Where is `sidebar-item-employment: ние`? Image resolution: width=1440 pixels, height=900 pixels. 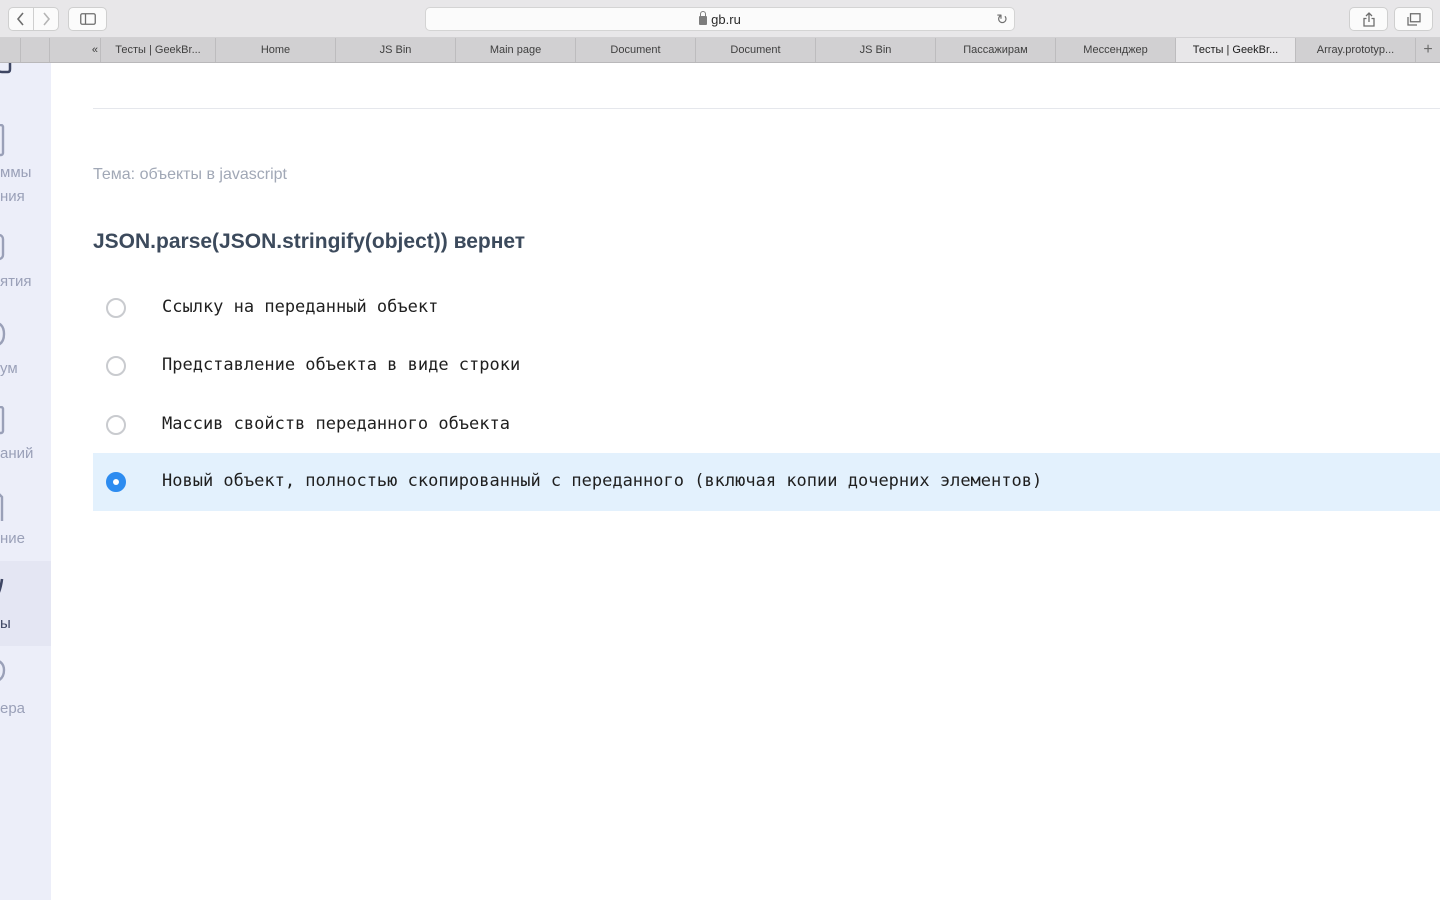
sidebar-item-employment: ние is located at coordinates (25, 520).